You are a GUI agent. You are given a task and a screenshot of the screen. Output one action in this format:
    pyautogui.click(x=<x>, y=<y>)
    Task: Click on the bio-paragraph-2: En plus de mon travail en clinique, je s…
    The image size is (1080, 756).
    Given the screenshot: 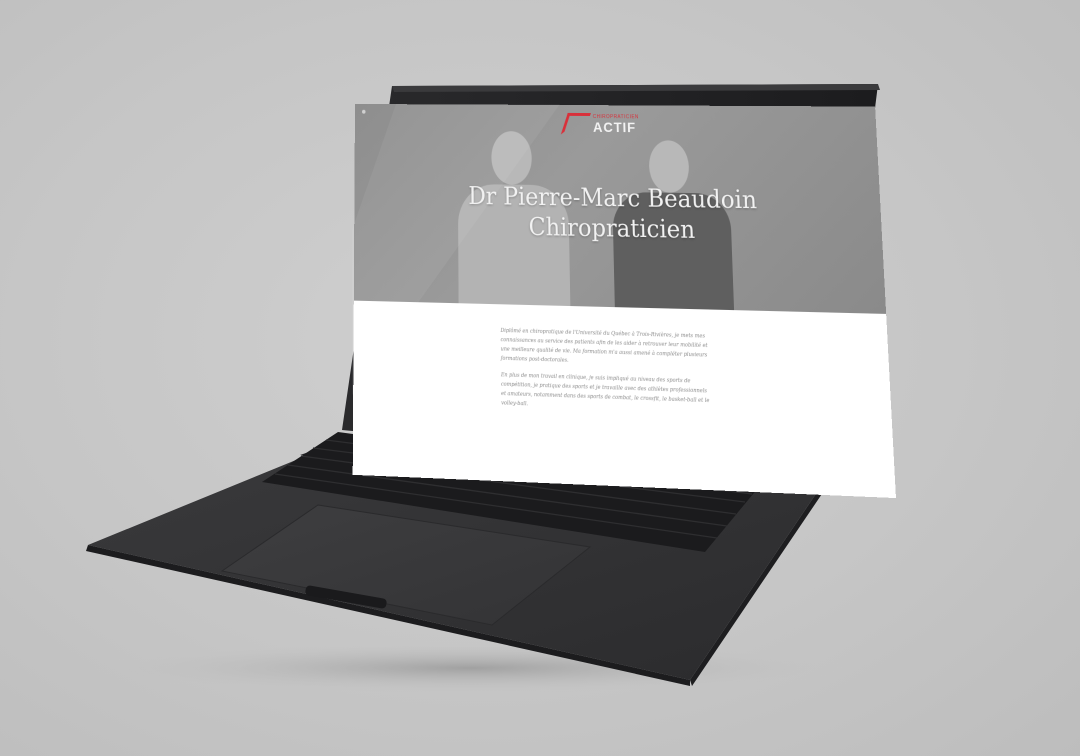 What is the action you would take?
    pyautogui.click(x=607, y=393)
    